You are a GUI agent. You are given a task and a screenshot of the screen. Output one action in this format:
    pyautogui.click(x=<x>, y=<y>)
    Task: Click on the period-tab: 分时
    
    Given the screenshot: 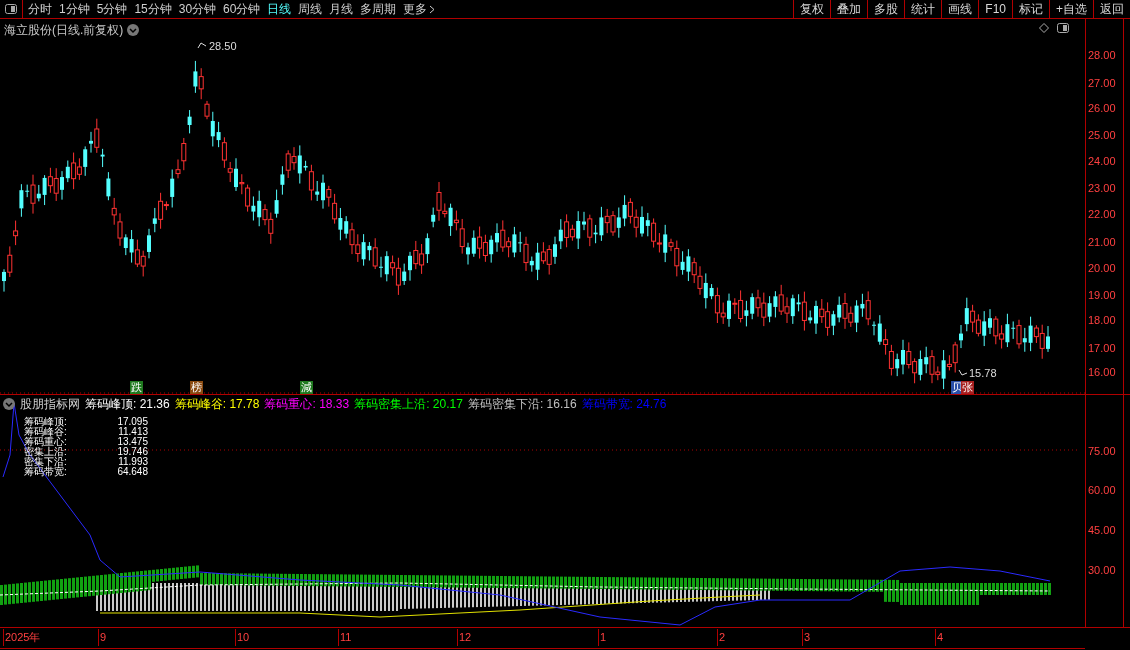 What is the action you would take?
    pyautogui.click(x=40, y=9)
    